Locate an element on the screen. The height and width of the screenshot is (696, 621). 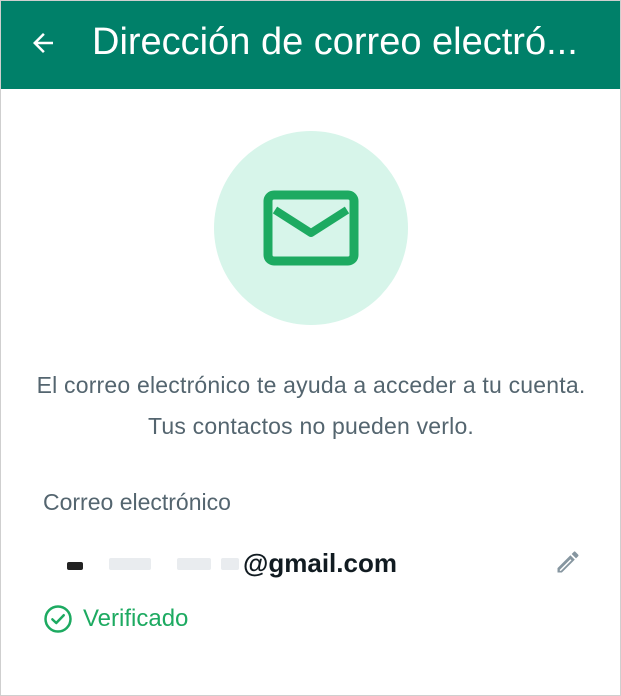
email-field-label: Correo electrónico is located at coordinates (137, 502).